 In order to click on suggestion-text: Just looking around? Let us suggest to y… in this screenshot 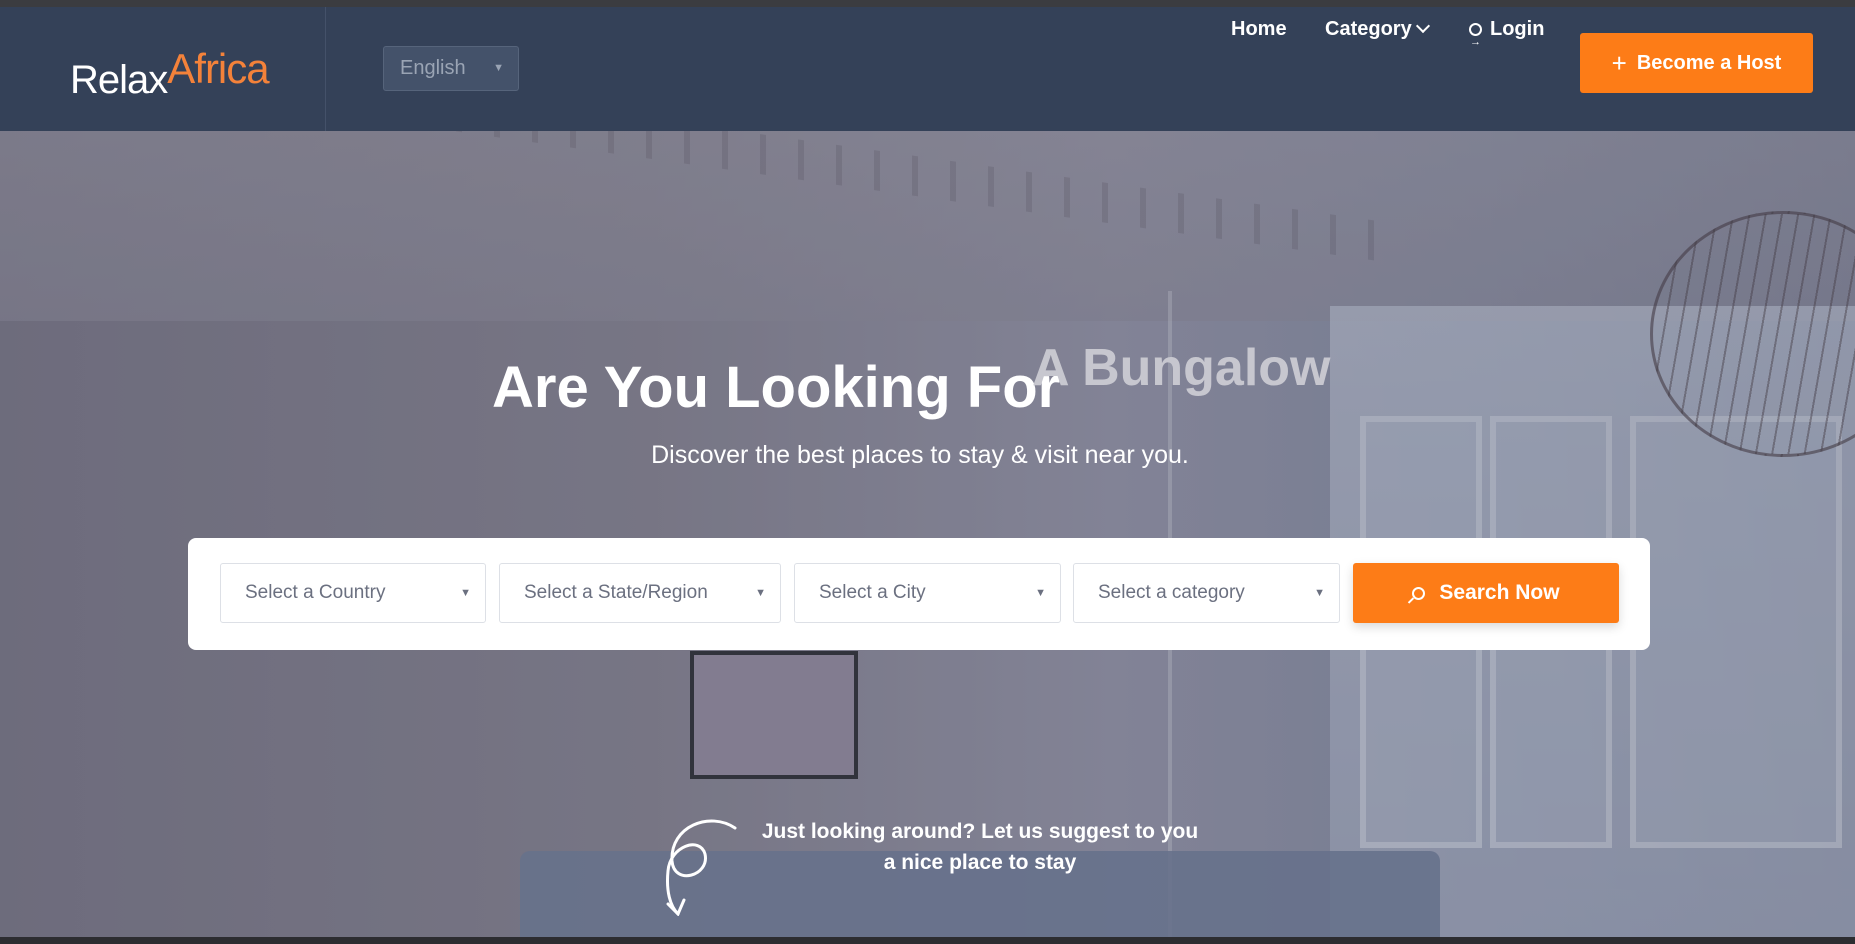, I will do `click(980, 847)`.